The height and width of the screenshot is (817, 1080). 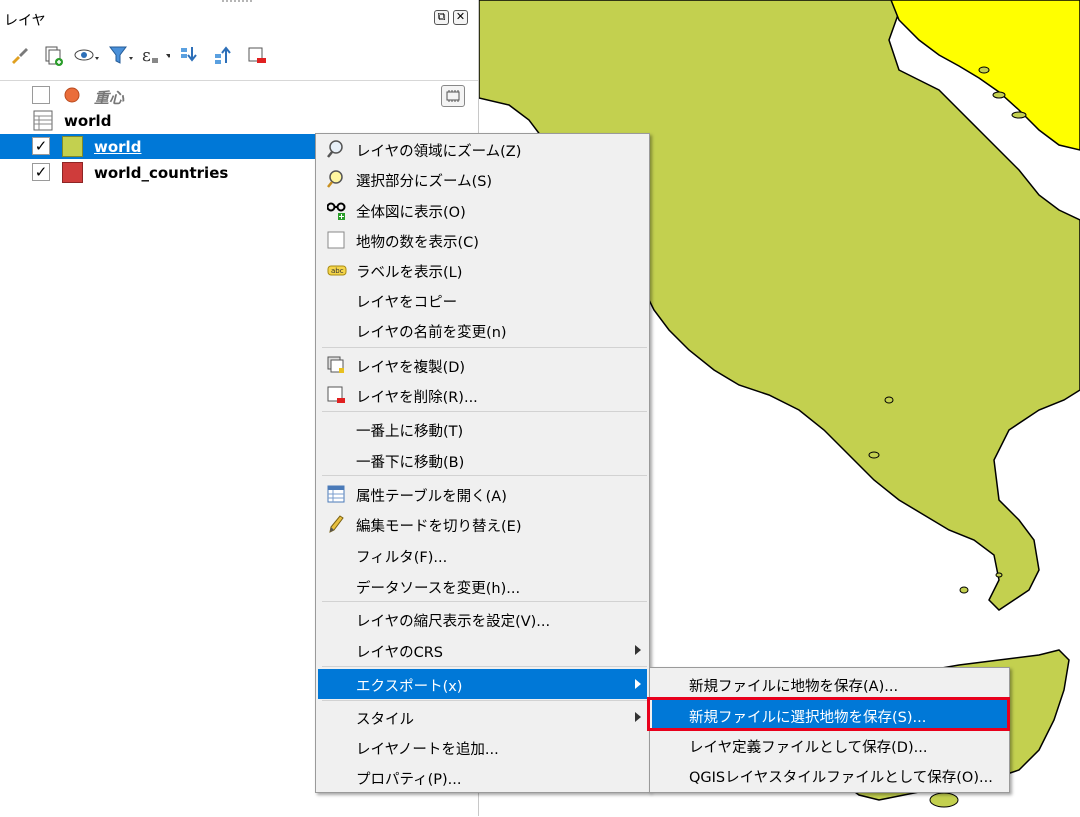 I want to click on svg-text: abc, so click(x=337, y=271).